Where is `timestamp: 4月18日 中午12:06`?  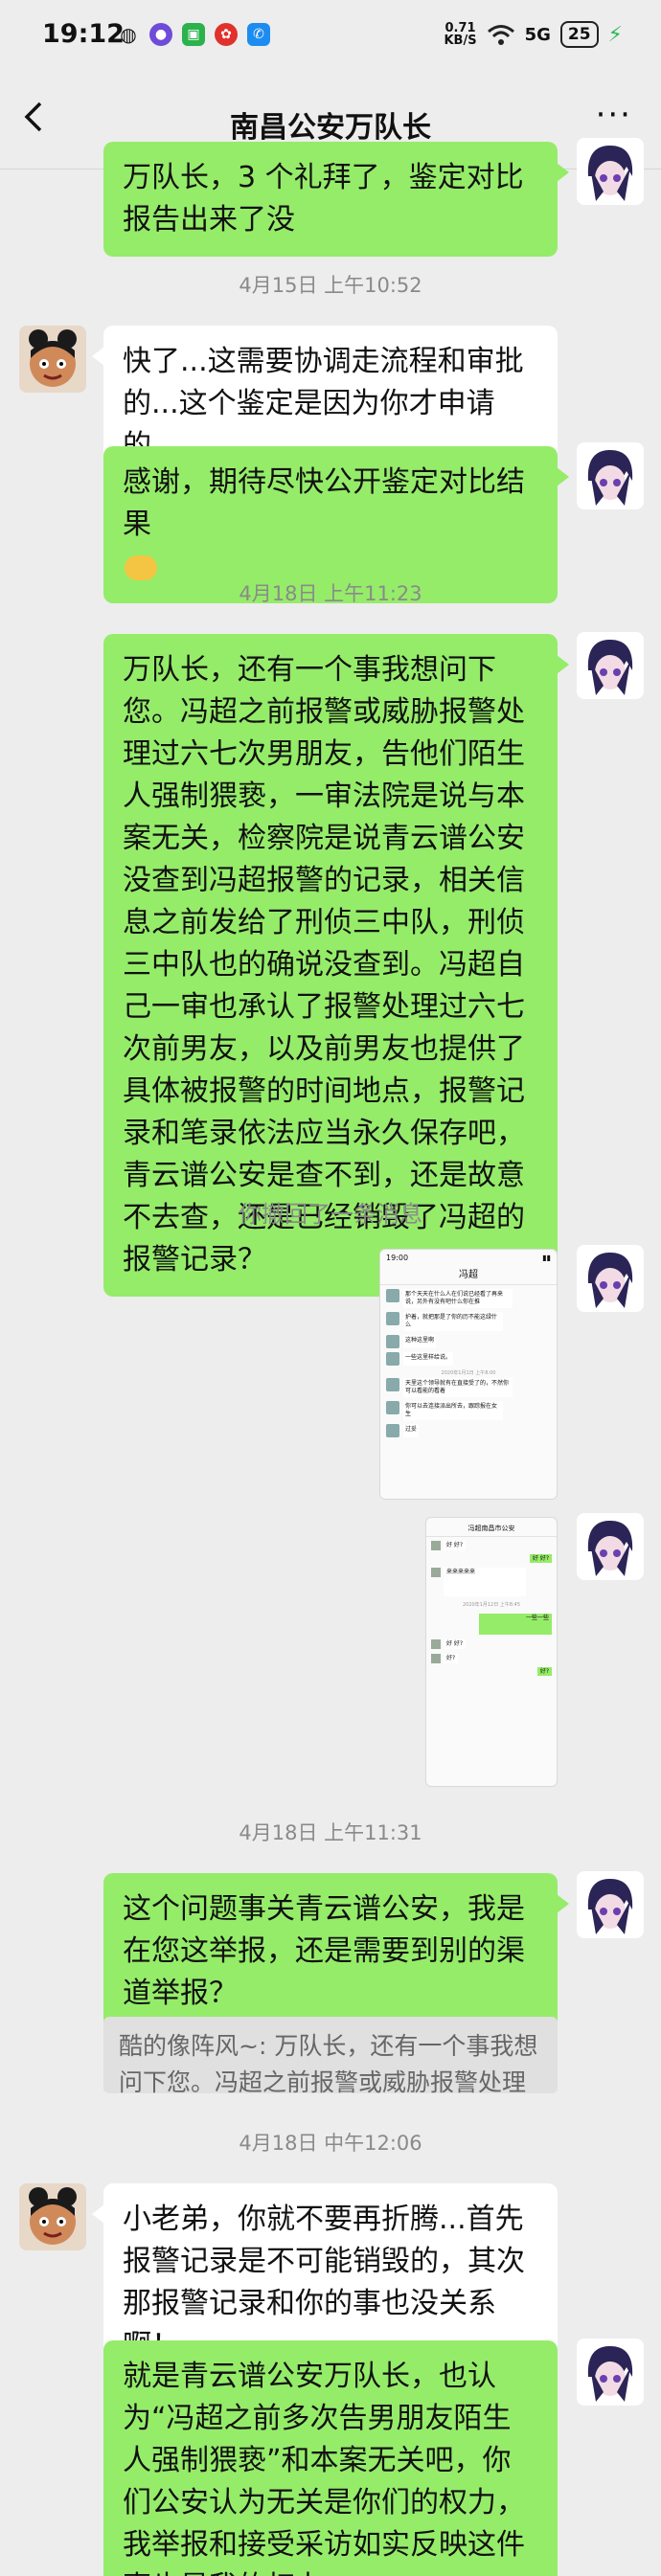 timestamp: 4月18日 中午12:06 is located at coordinates (330, 2143).